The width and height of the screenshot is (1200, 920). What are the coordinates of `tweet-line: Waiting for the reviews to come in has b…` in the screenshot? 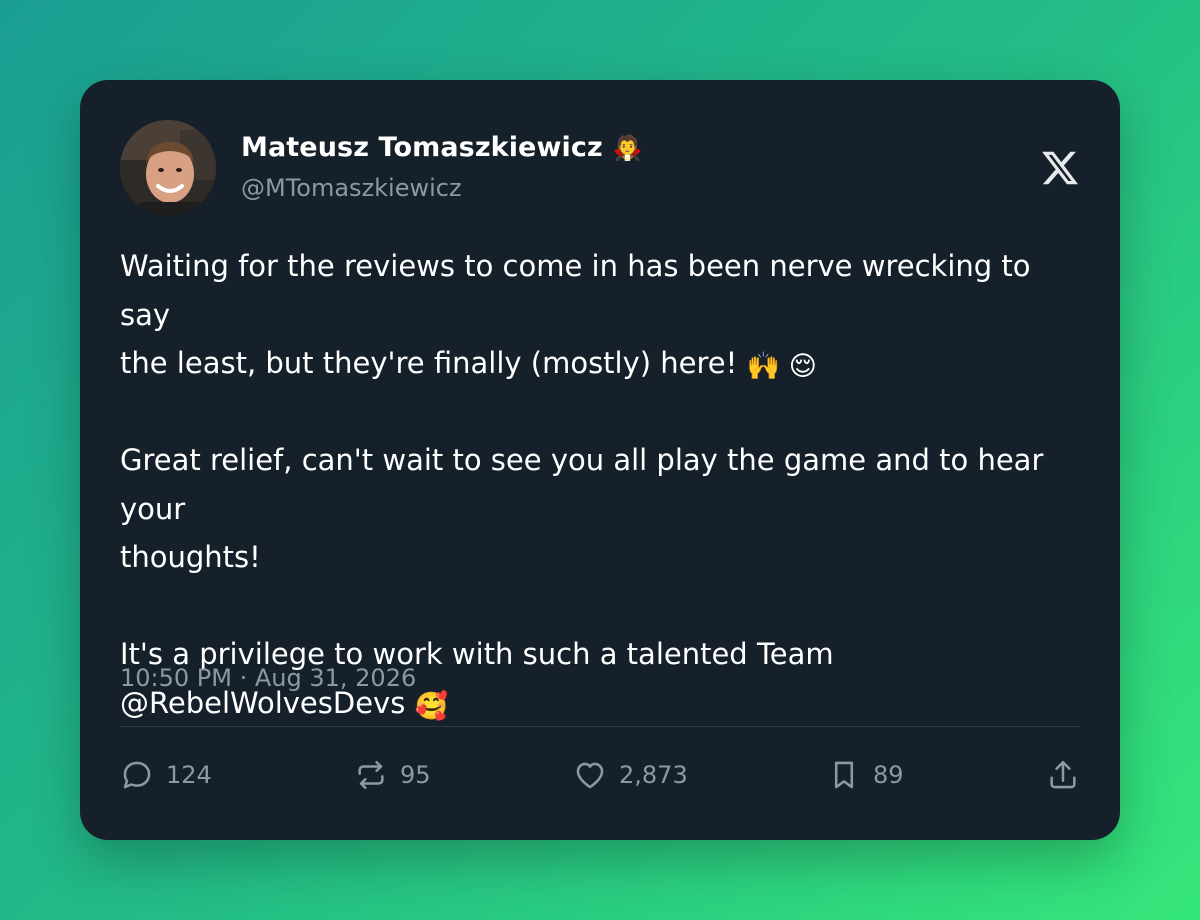 It's located at (575, 290).